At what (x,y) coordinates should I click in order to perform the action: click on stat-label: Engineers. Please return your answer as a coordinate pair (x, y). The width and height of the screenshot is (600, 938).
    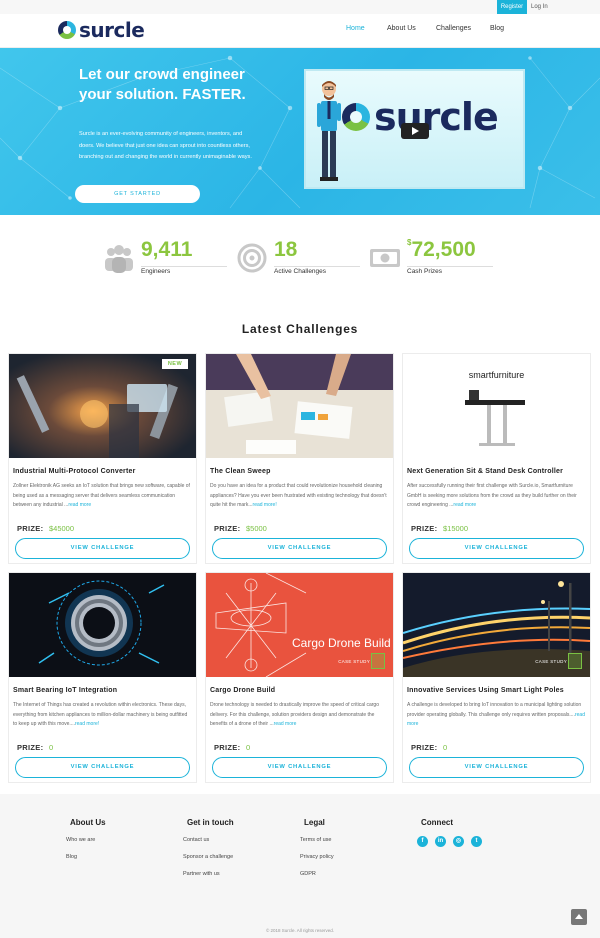
    Looking at the image, I should click on (156, 271).